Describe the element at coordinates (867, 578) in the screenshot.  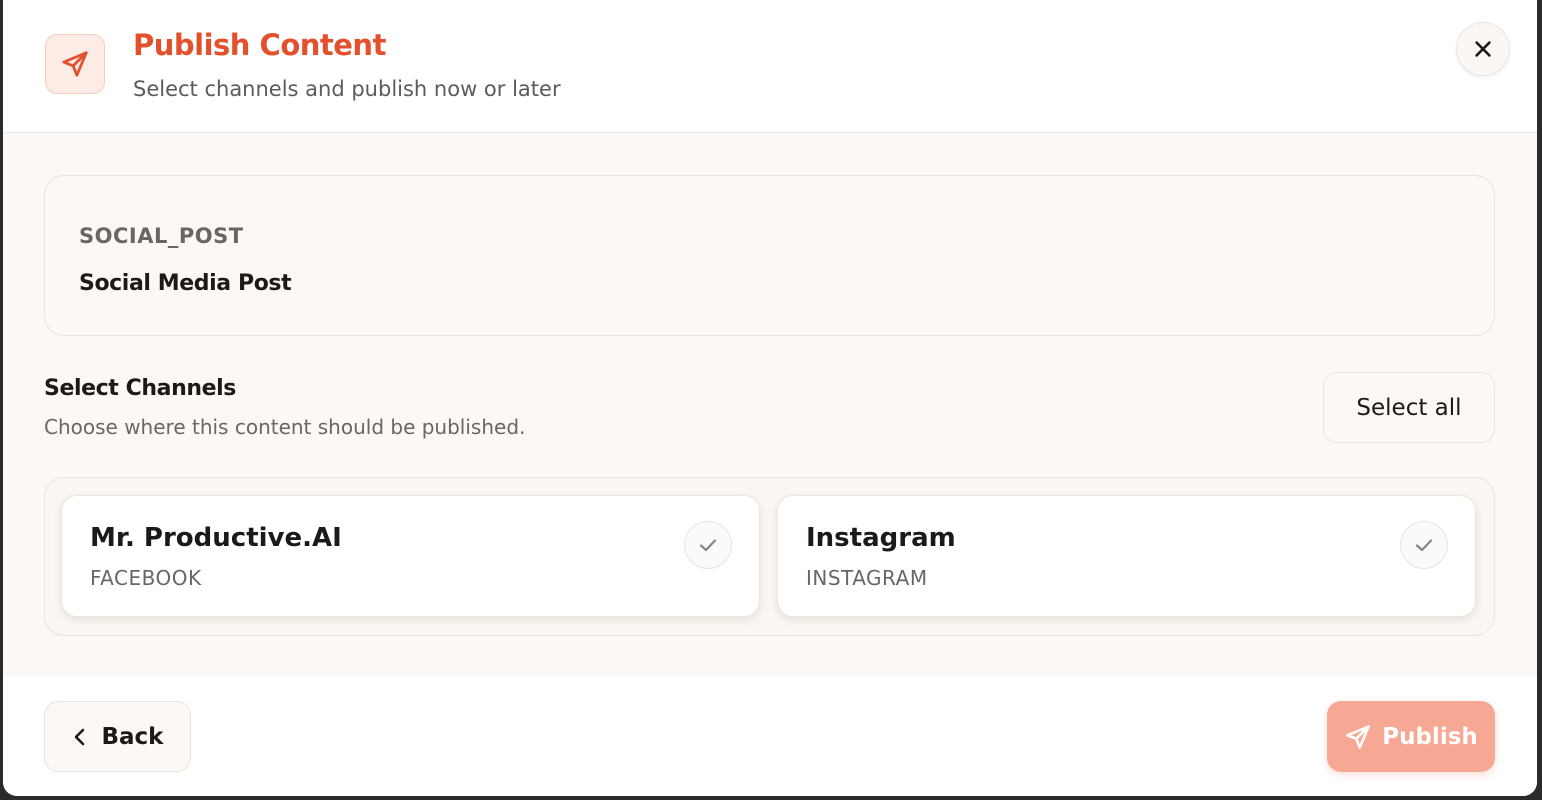
I see `channel-platform: INSTAGRAM` at that location.